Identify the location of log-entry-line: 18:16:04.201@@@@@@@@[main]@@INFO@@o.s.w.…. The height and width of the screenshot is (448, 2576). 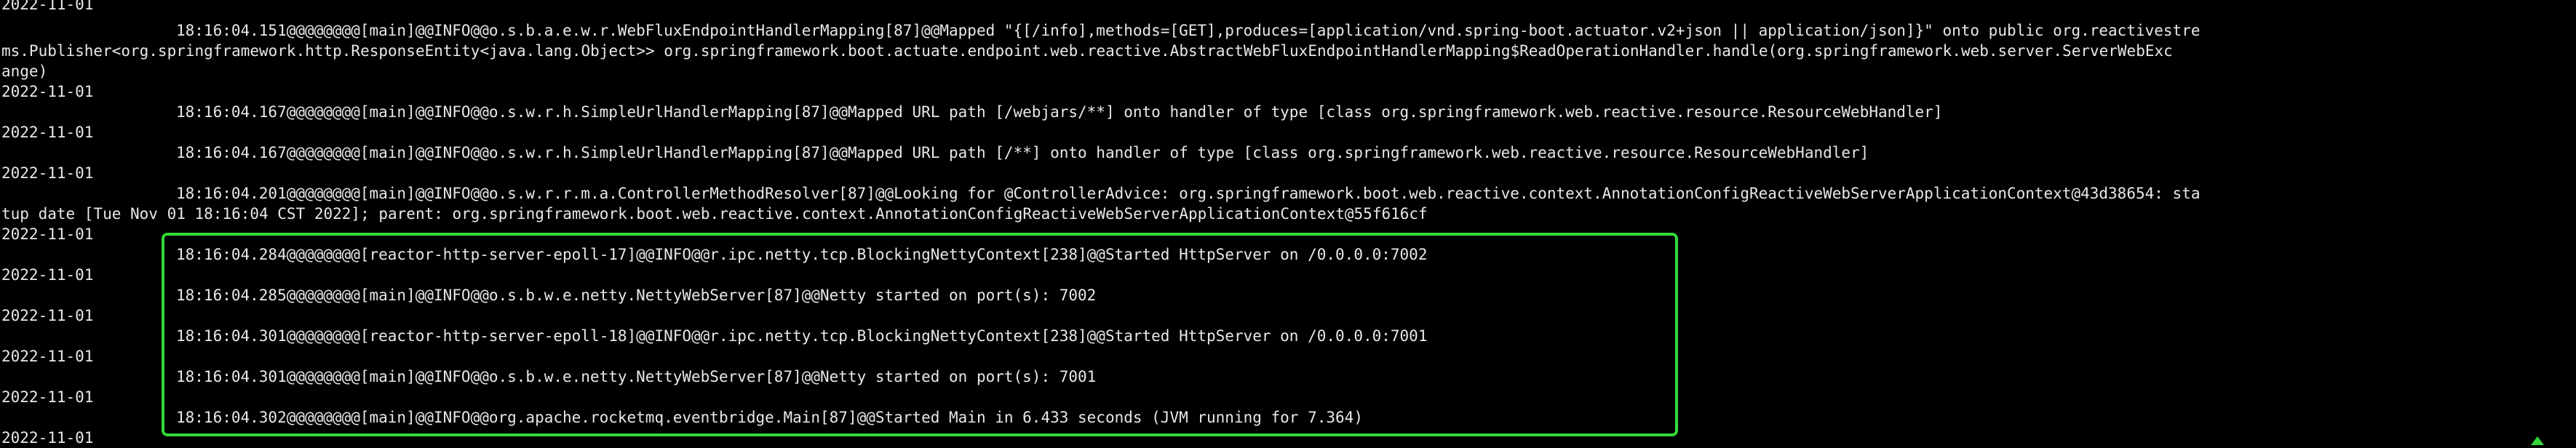
(1188, 193).